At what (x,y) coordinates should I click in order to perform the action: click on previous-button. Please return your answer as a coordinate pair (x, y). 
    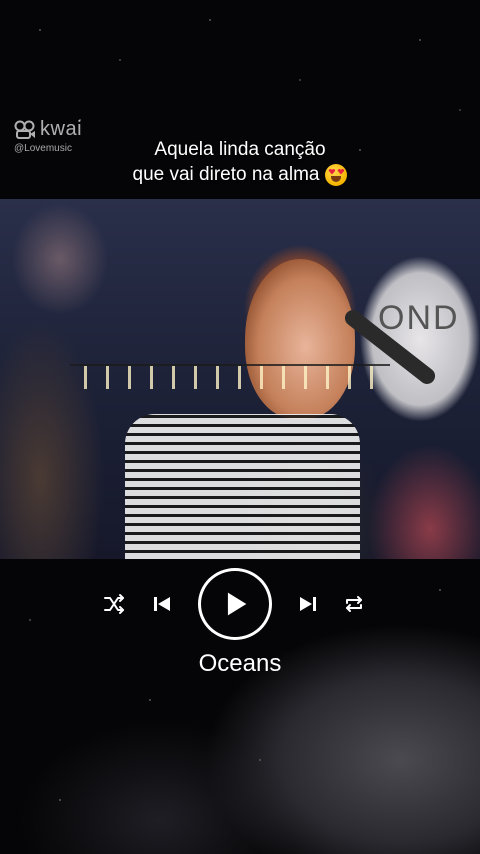
    Looking at the image, I should click on (162, 604).